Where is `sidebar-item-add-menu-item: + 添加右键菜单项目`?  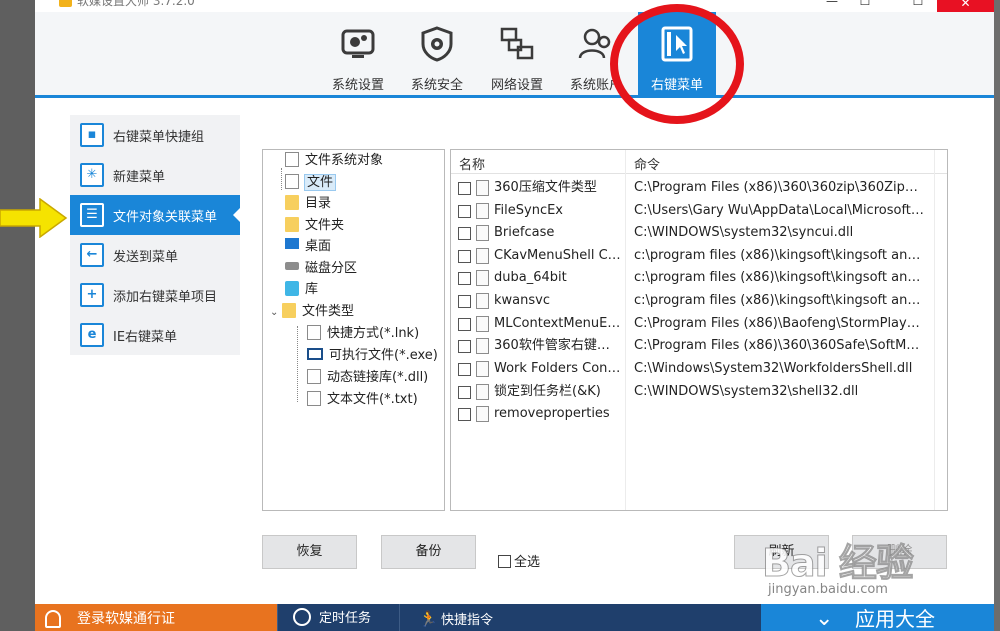 sidebar-item-add-menu-item: + 添加右键菜单项目 is located at coordinates (155, 295).